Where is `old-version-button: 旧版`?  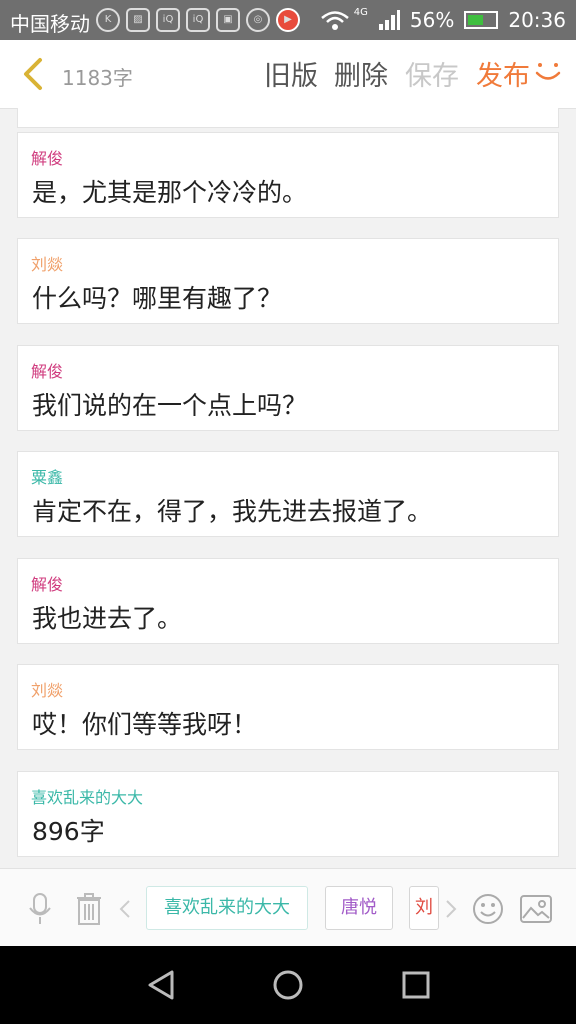
old-version-button: 旧版 is located at coordinates (291, 73).